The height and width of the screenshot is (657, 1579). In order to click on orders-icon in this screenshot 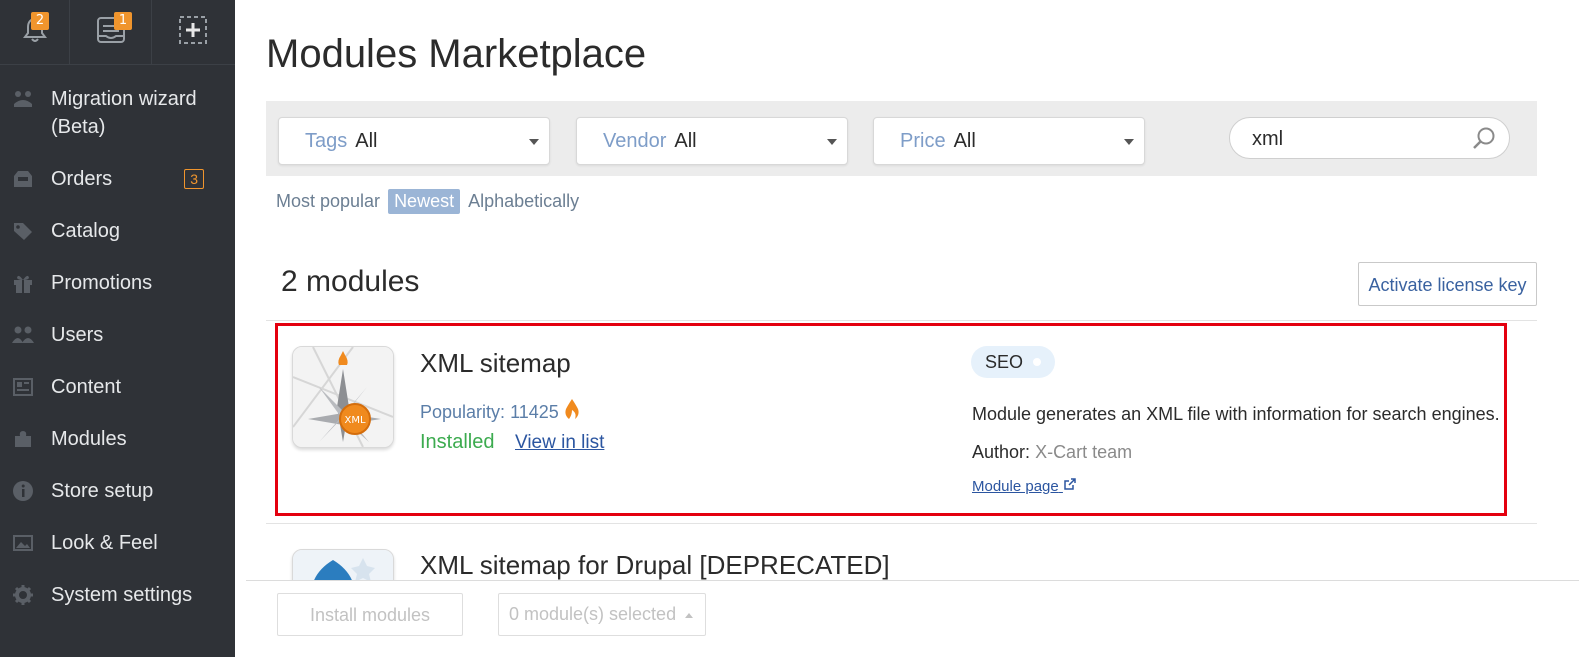, I will do `click(23, 179)`.